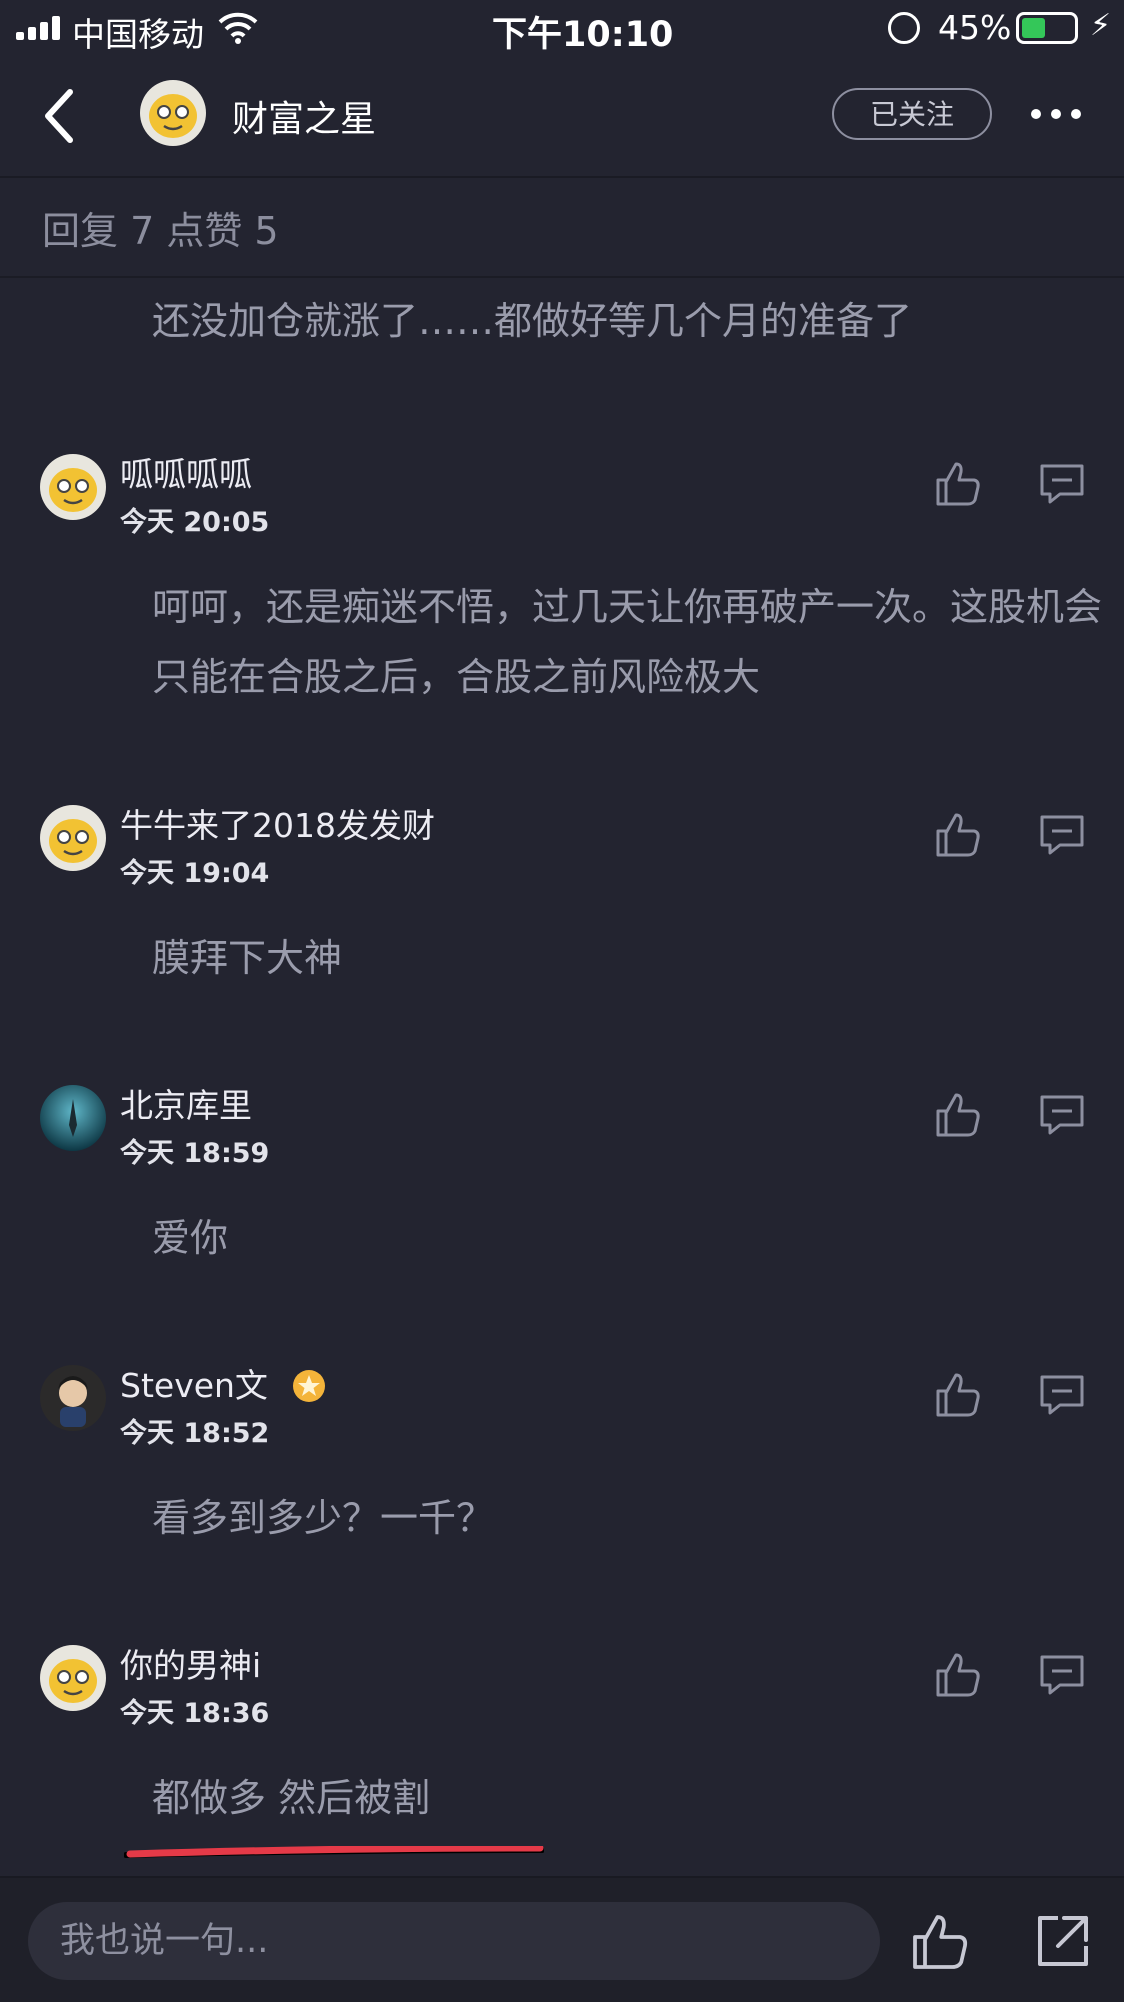 The width and height of the screenshot is (1124, 2002). What do you see at coordinates (1033, 28) in the screenshot?
I see `battery-fill` at bounding box center [1033, 28].